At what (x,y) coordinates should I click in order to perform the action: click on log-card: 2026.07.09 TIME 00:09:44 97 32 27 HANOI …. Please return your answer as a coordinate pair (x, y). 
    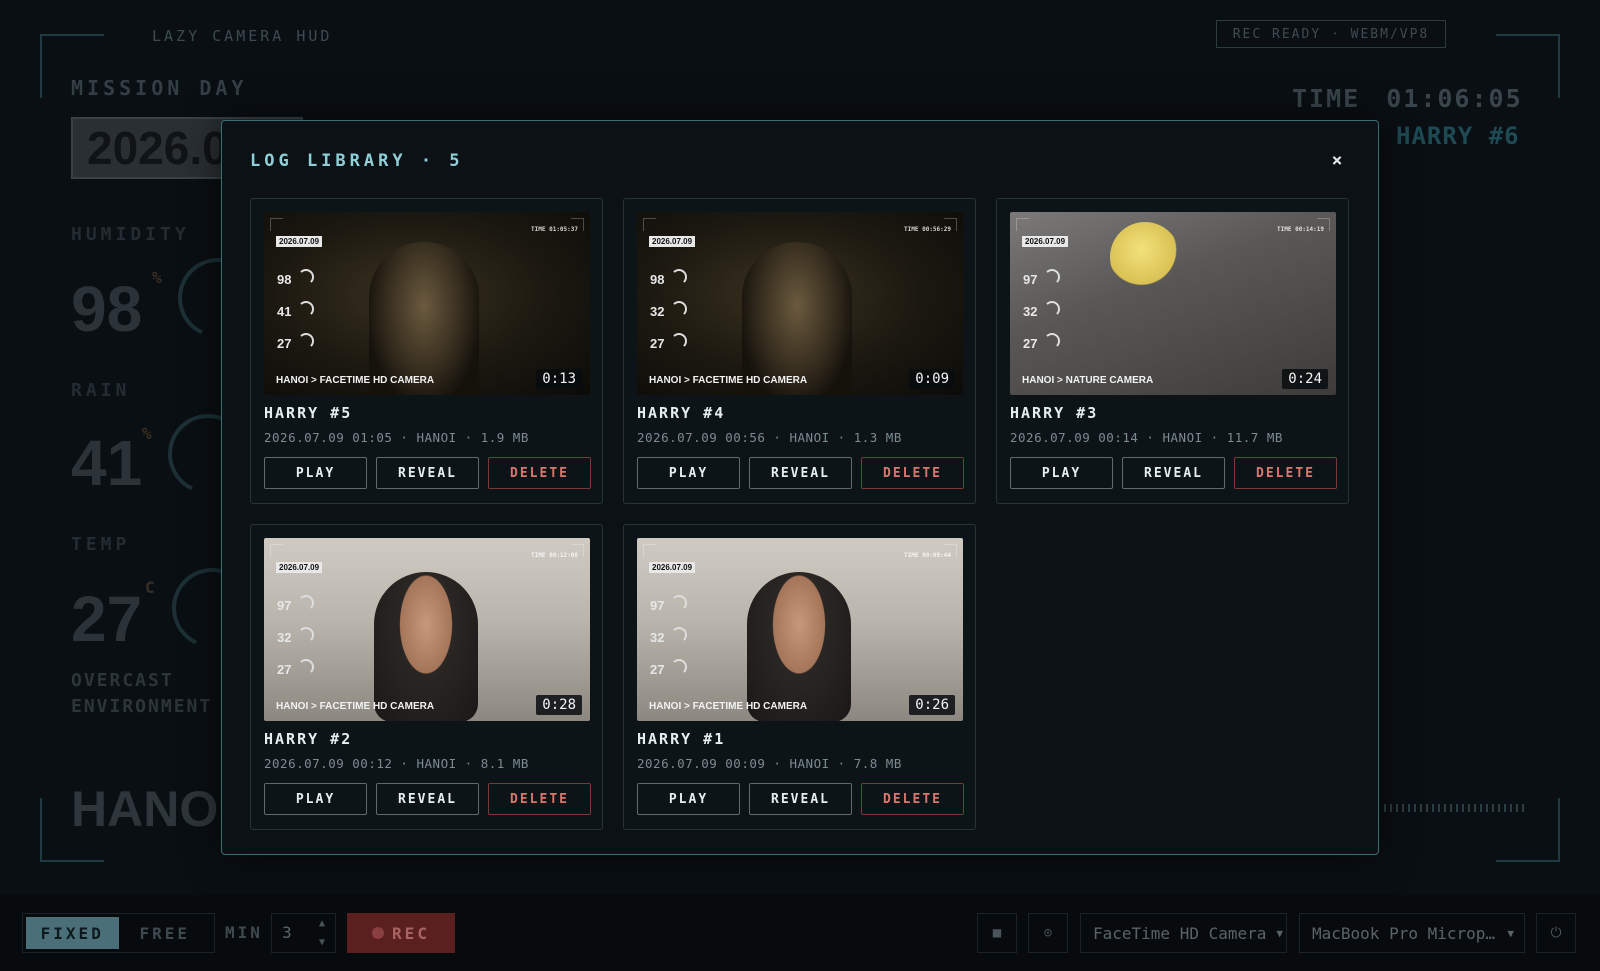
    Looking at the image, I should click on (799, 677).